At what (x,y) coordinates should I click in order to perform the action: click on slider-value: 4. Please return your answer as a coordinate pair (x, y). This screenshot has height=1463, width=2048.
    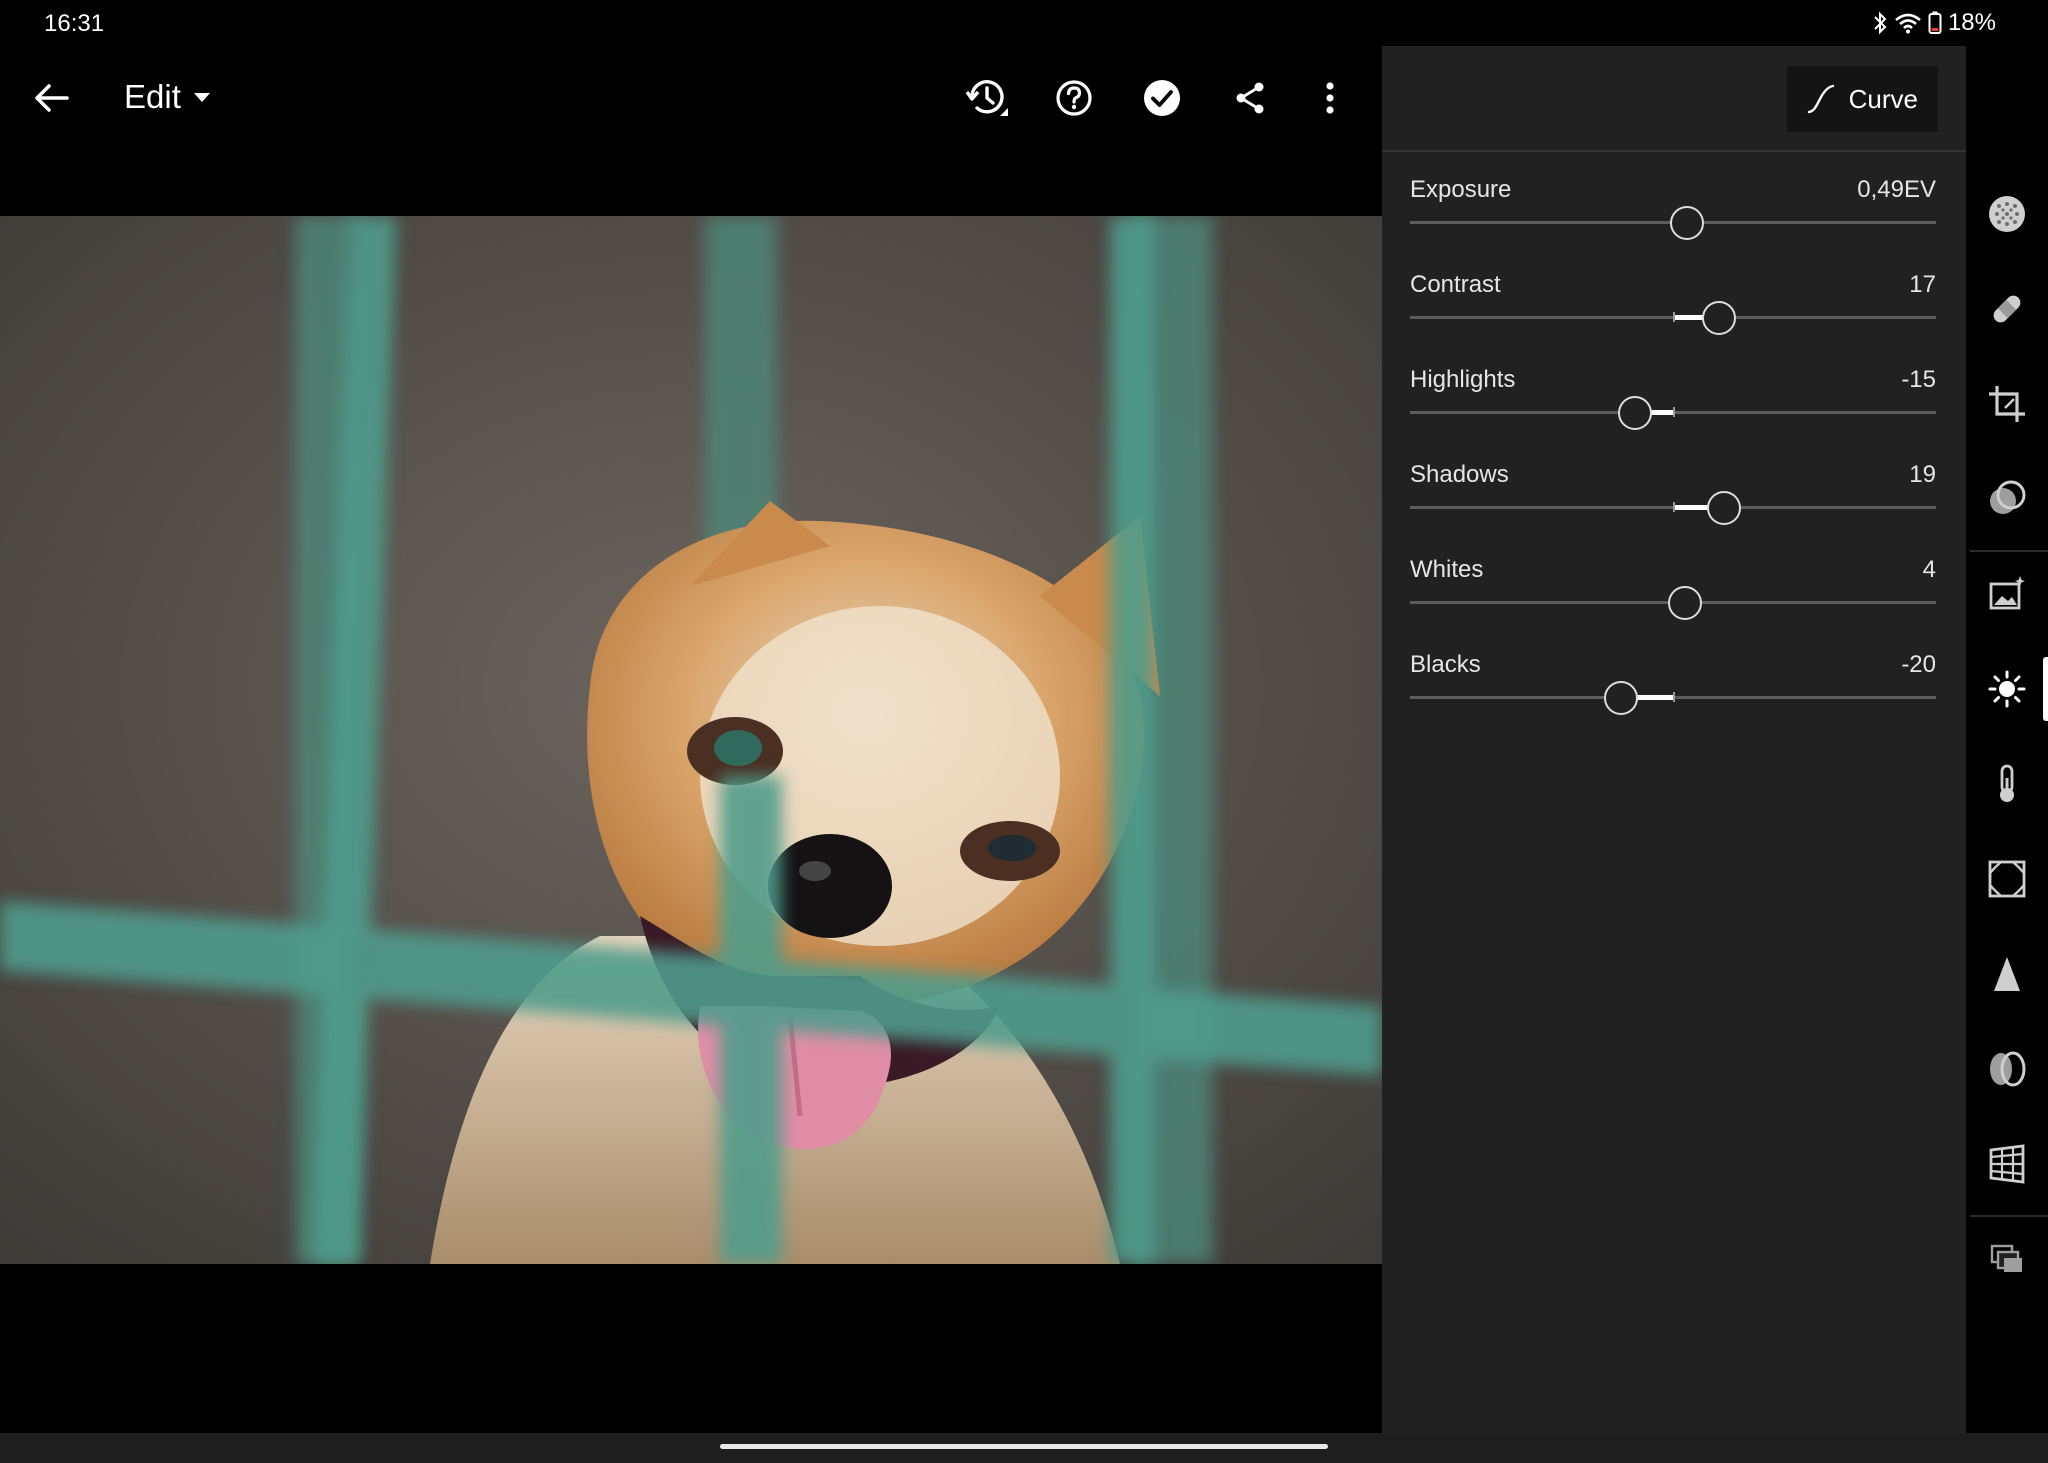
    Looking at the image, I should click on (1929, 569).